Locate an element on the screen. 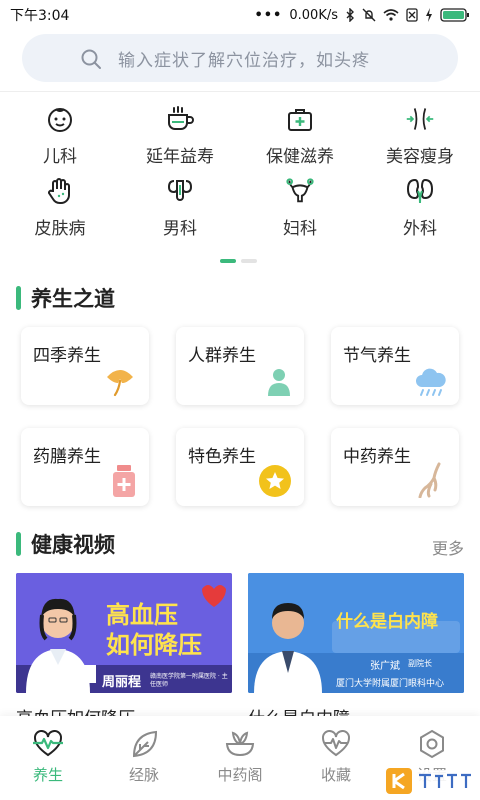 Image resolution: width=480 pixels, height=800 pixels. tab-herbs: 中药阁 is located at coordinates (240, 758).